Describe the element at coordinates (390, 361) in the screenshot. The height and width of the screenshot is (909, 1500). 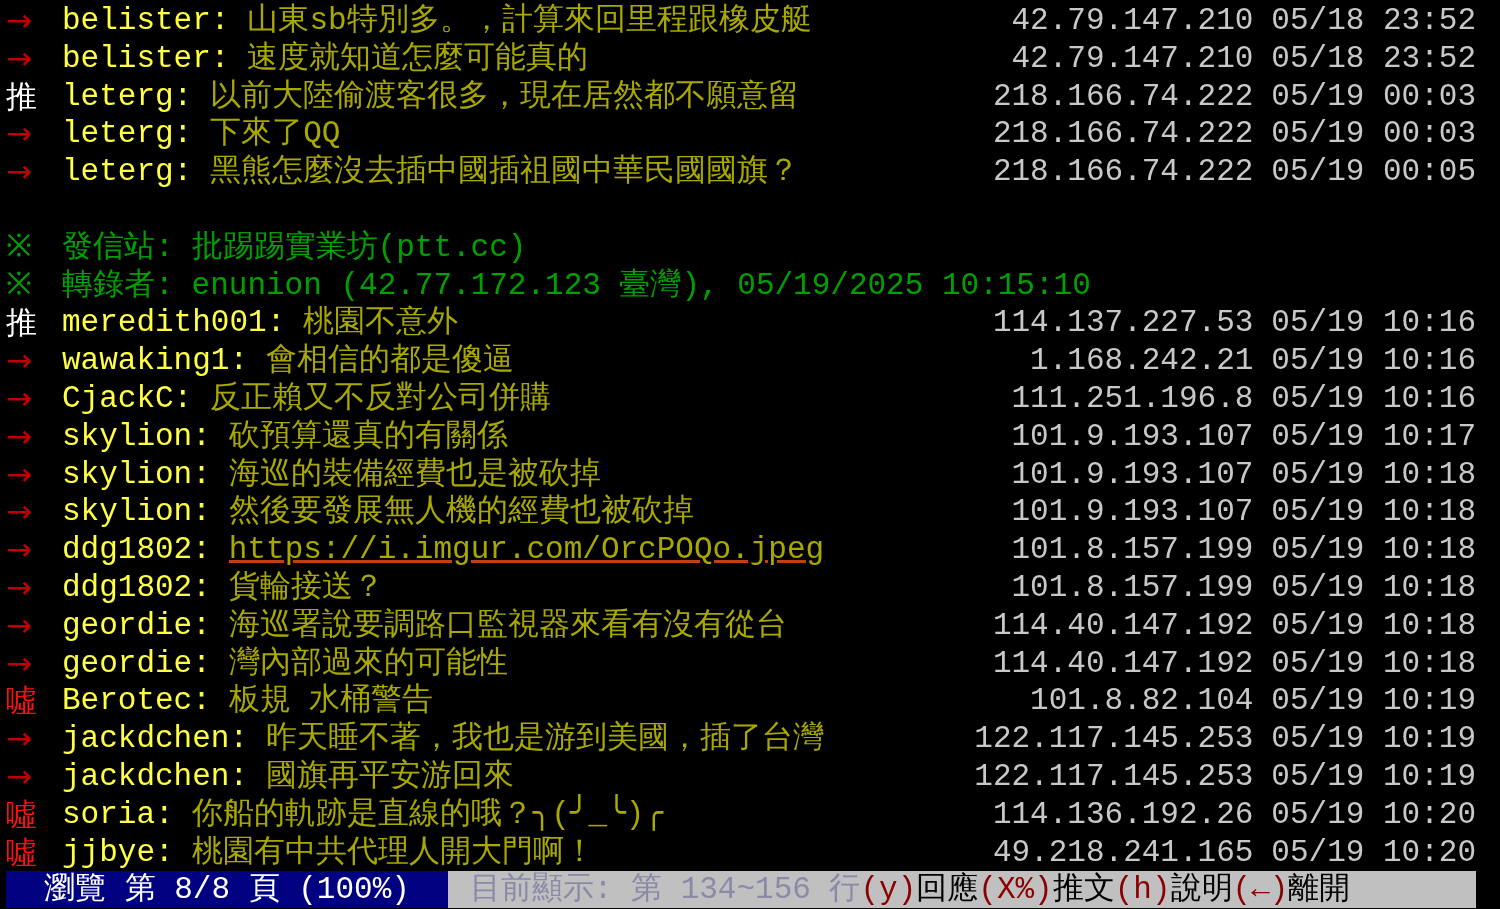
I see `comment-text: 會相信的都是傻逼` at that location.